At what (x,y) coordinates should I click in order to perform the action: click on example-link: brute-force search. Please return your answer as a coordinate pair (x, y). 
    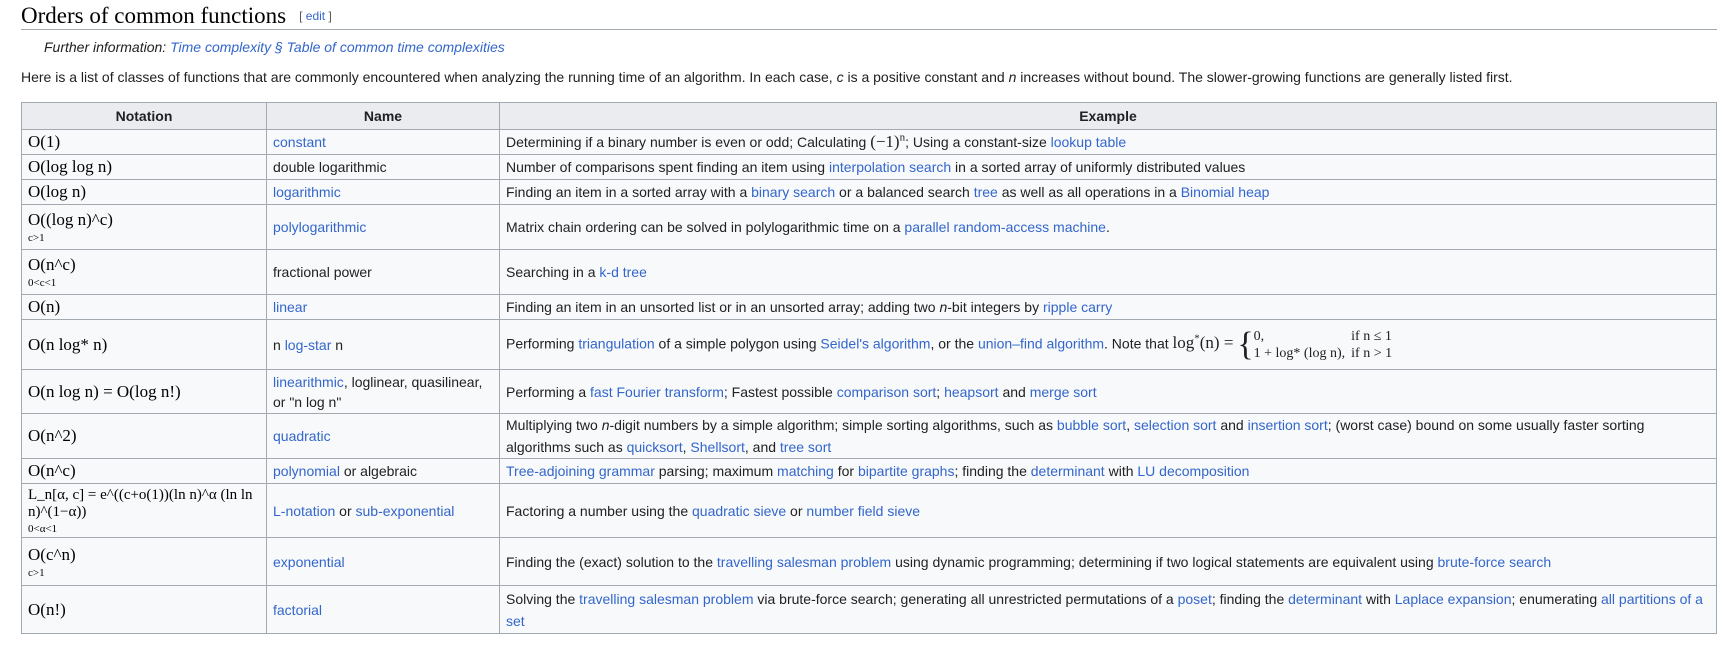
    Looking at the image, I should click on (1495, 562).